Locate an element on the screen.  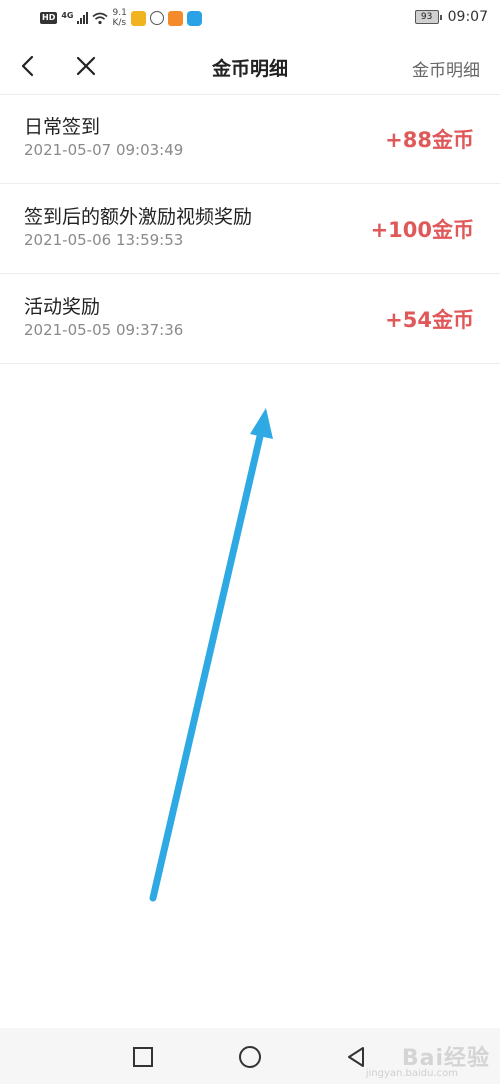
system-back-button is located at coordinates (356, 1057).